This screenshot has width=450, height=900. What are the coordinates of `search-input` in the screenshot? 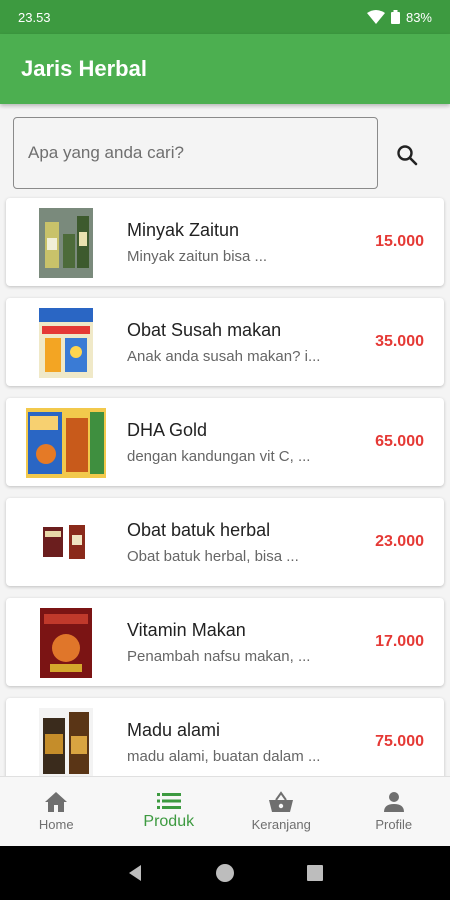 It's located at (202, 153).